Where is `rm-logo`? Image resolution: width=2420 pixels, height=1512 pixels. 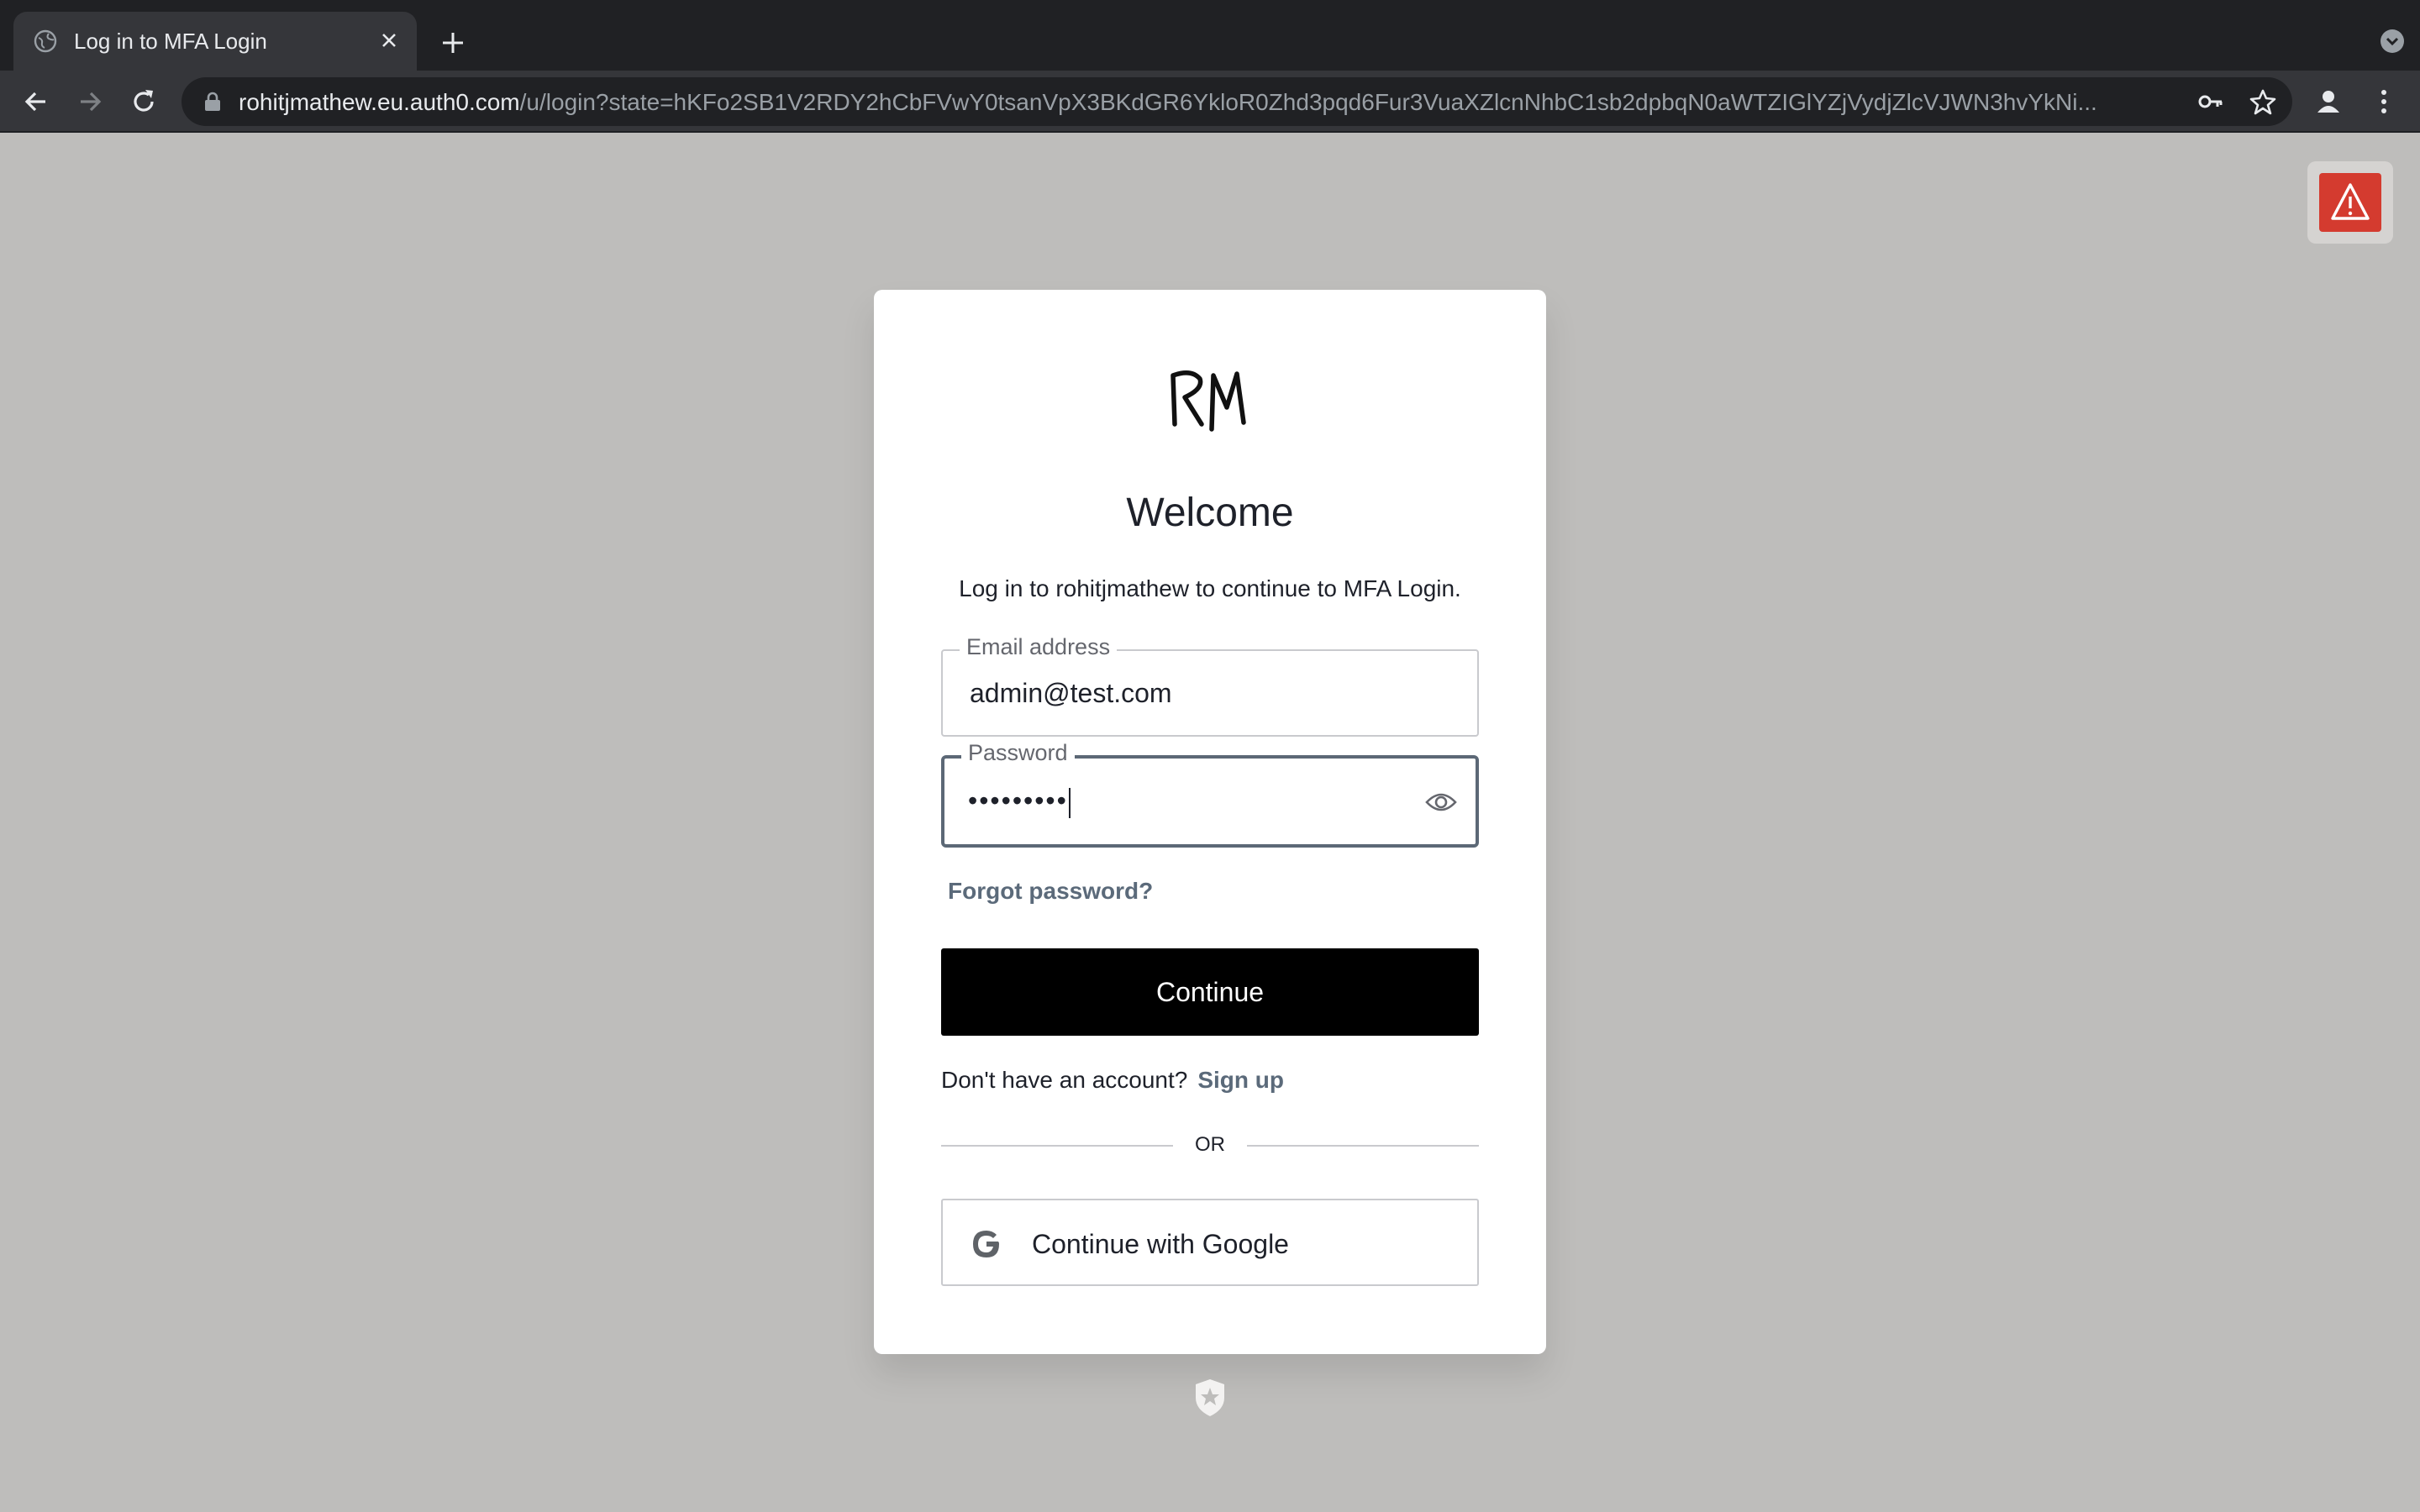
rm-logo is located at coordinates (1208, 401).